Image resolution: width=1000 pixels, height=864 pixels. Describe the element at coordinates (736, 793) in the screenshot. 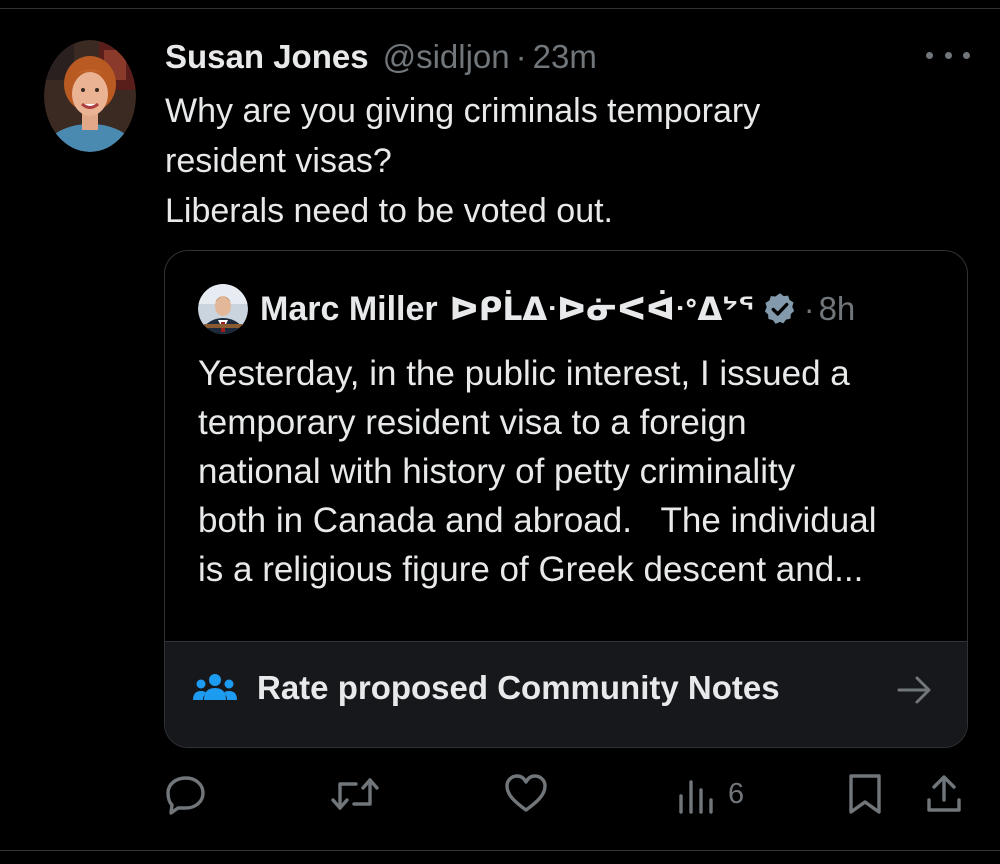

I see `views-count: 6` at that location.